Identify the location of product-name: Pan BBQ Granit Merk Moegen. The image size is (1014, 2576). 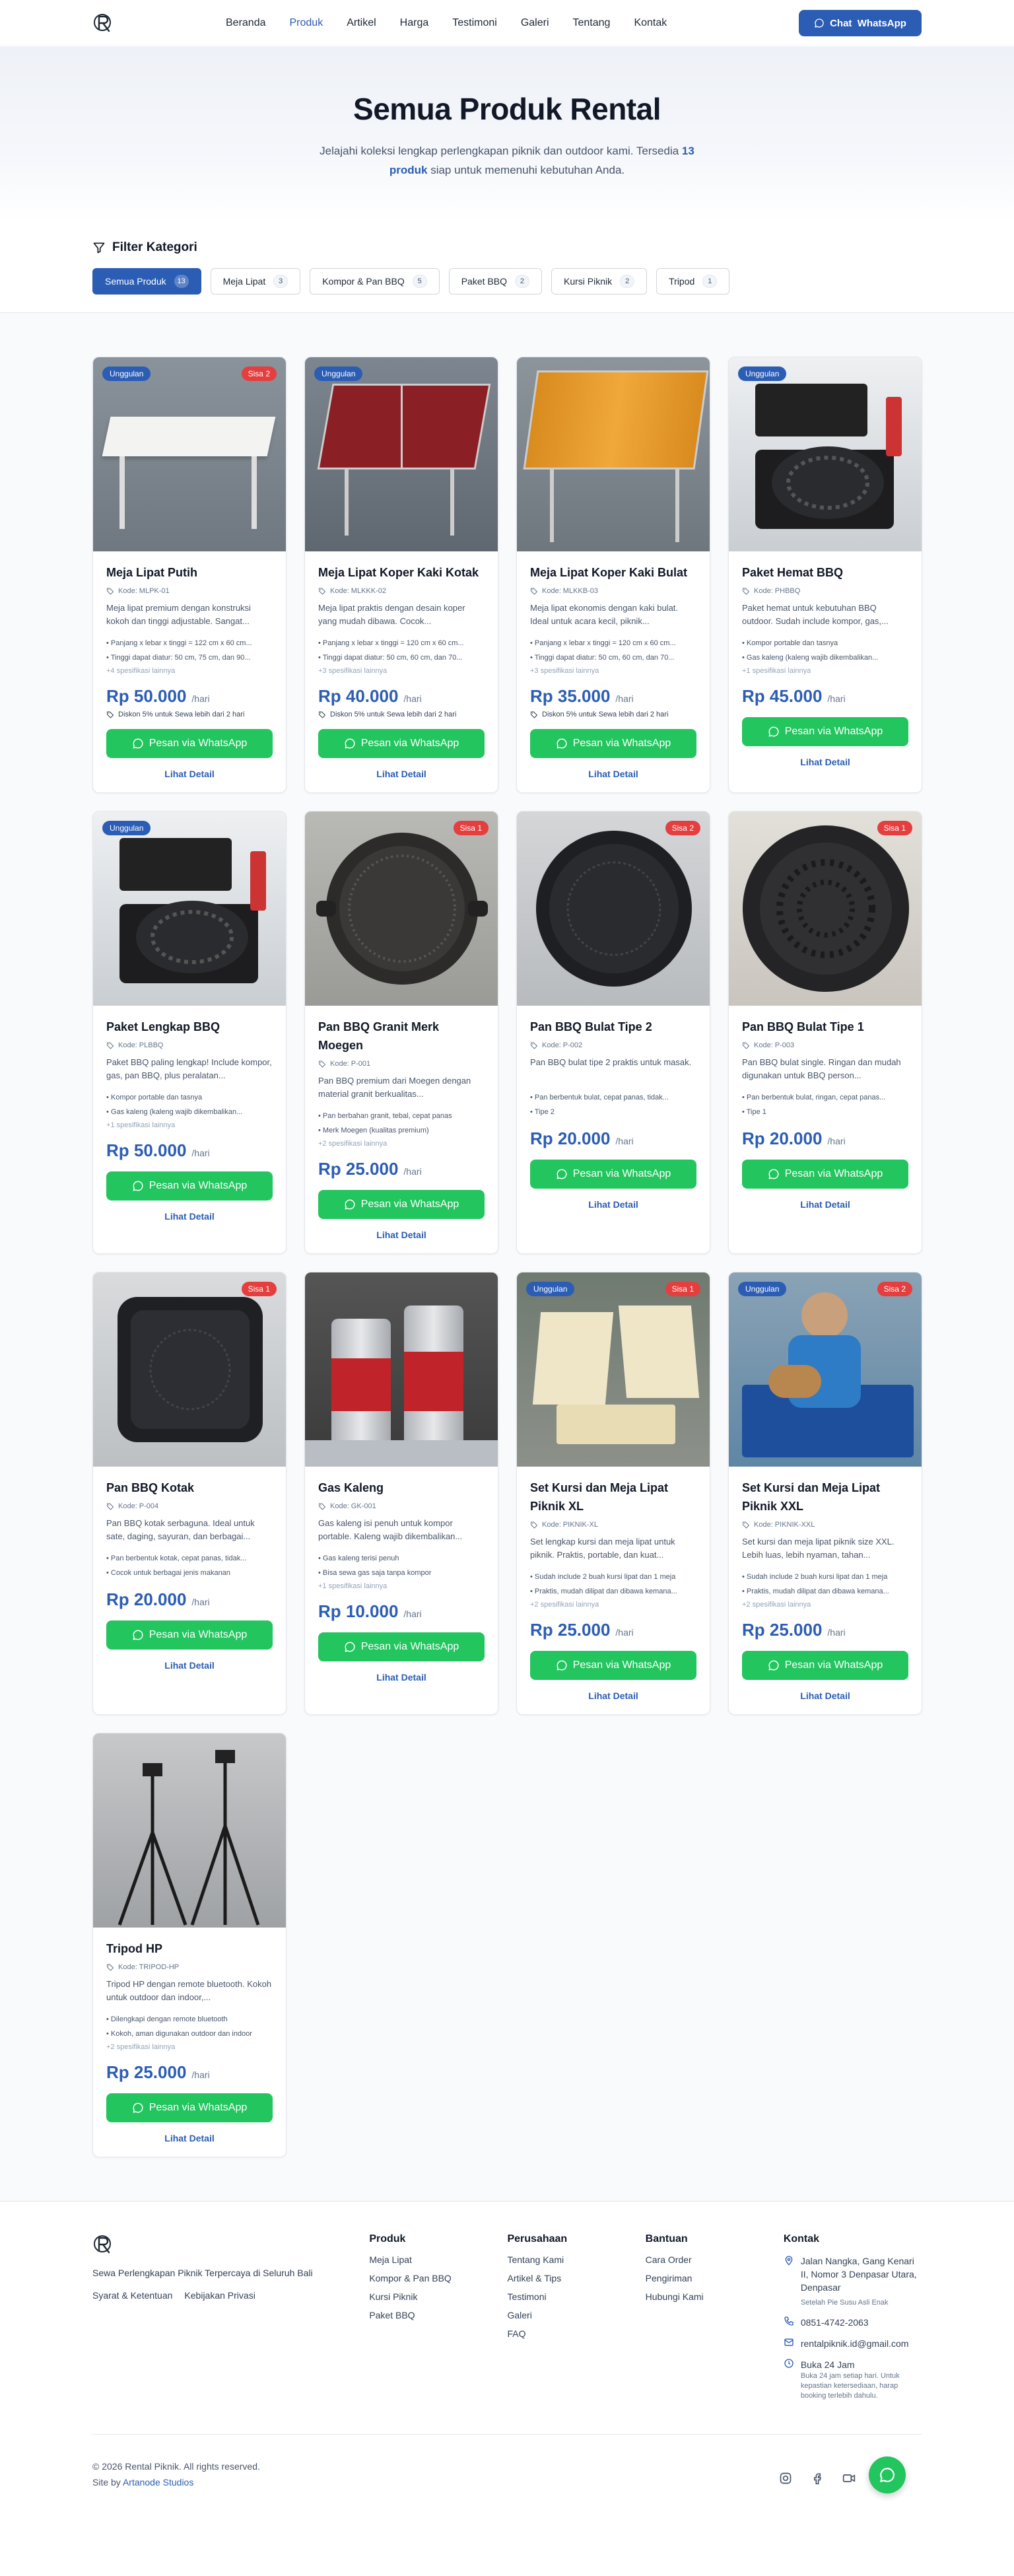
(401, 1037).